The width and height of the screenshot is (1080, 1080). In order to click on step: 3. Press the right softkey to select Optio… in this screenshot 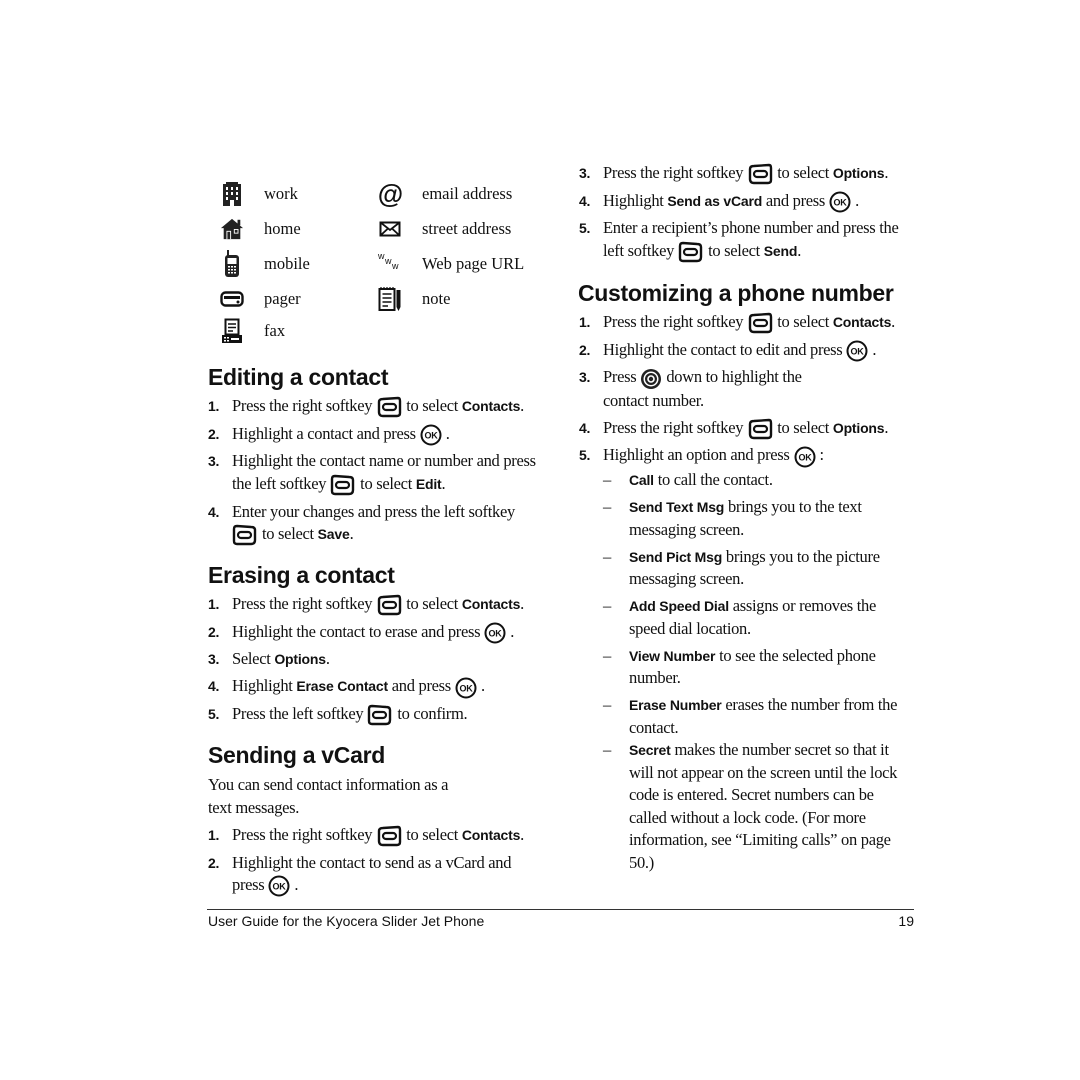, I will do `click(749, 173)`.